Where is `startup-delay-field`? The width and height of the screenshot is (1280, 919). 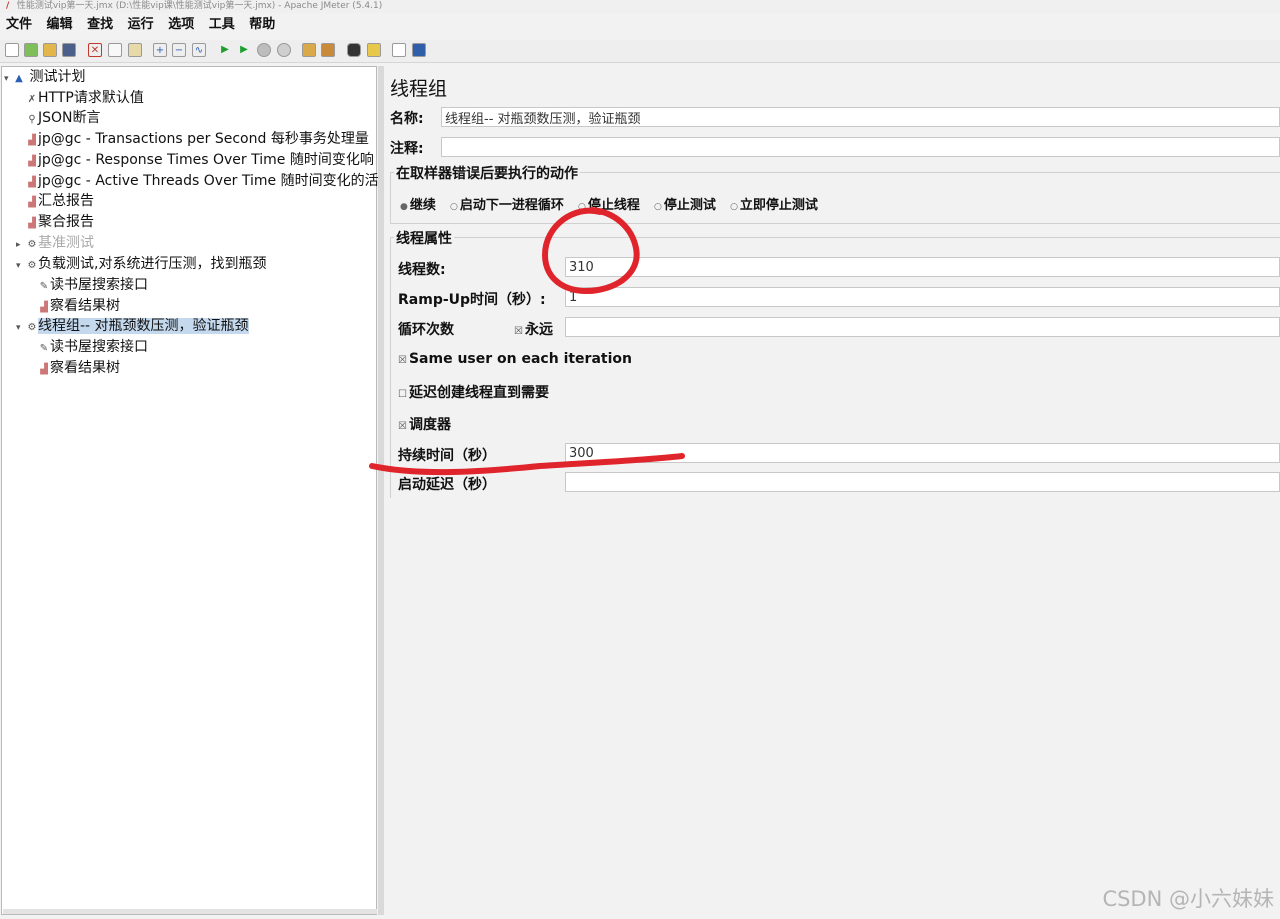 startup-delay-field is located at coordinates (922, 482).